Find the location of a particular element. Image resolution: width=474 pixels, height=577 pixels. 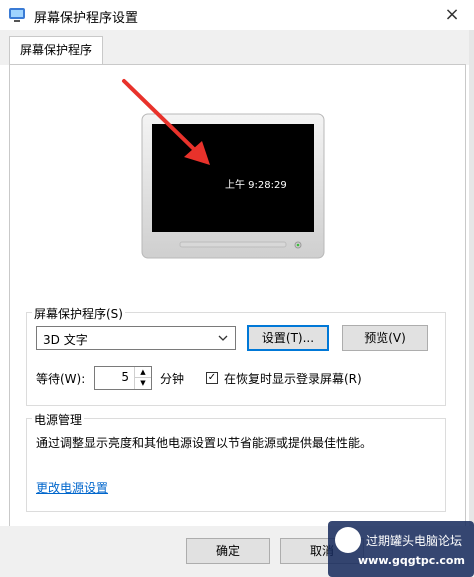

power-management-group is located at coordinates (236, 465).